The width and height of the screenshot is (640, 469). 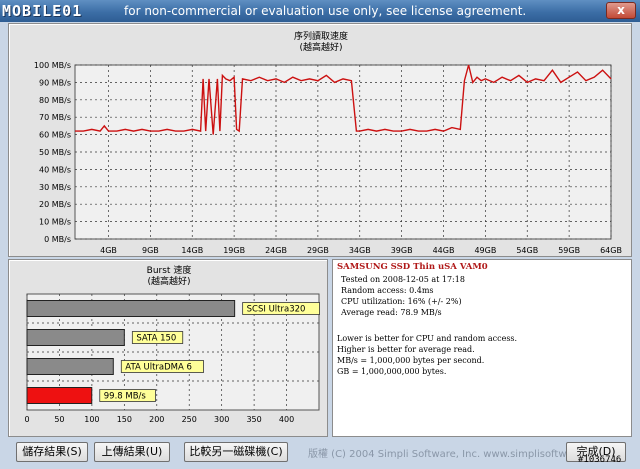 I want to click on note-mbps-definition: MB/s = 1,000,000 bytes per second., so click(x=411, y=360).